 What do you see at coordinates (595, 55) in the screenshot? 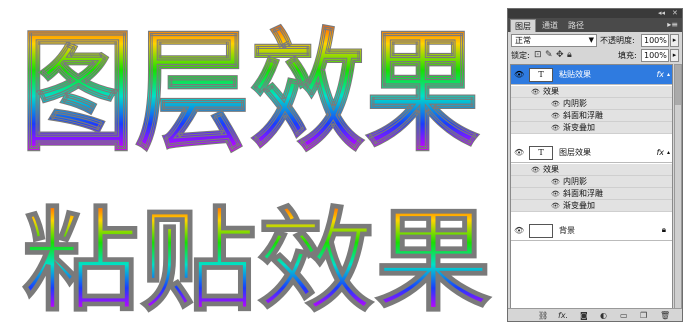
I see `lock-row: 锁定: ⊡ ✎ ✥ 🔒︎ 填充: 100% ▸` at bounding box center [595, 55].